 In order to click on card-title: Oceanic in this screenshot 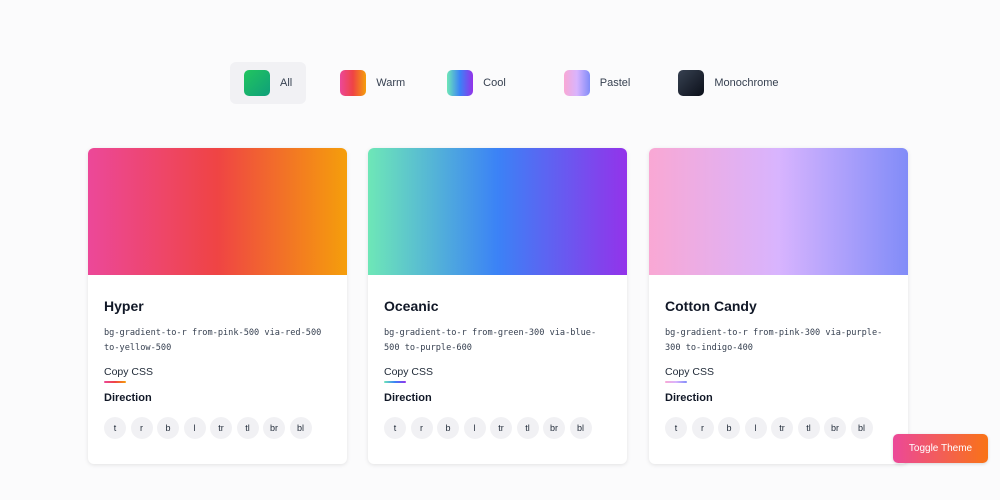, I will do `click(411, 306)`.